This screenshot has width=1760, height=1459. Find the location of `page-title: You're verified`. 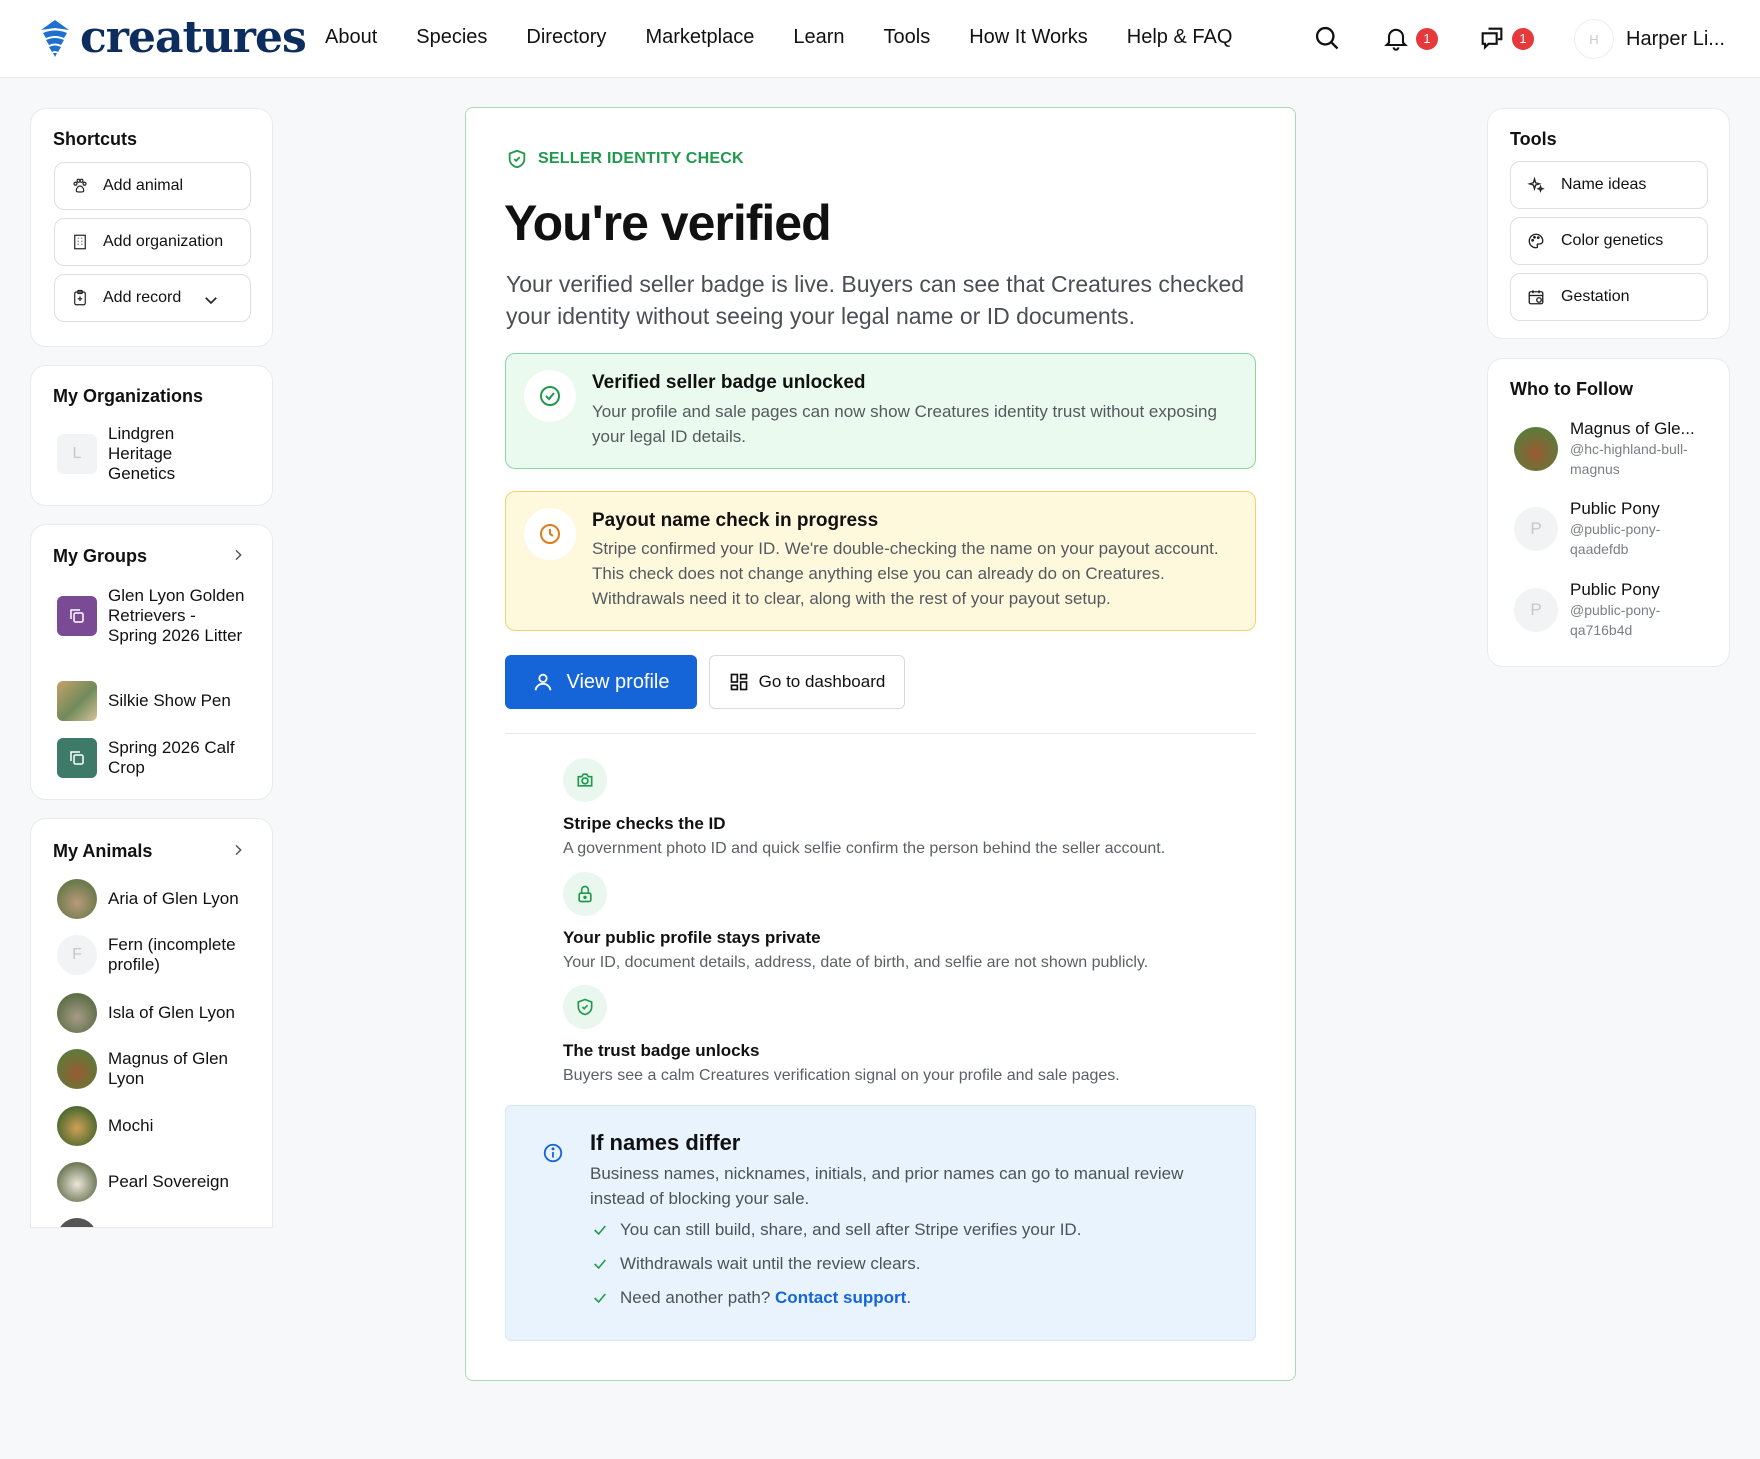

page-title: You're verified is located at coordinates (668, 223).